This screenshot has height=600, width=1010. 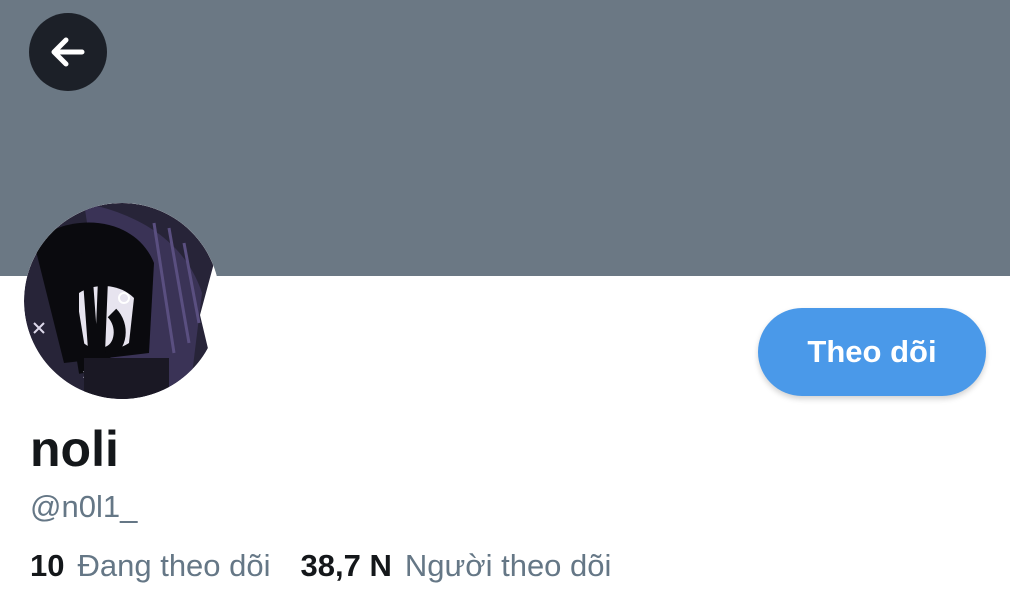 I want to click on back-button, so click(x=68, y=52).